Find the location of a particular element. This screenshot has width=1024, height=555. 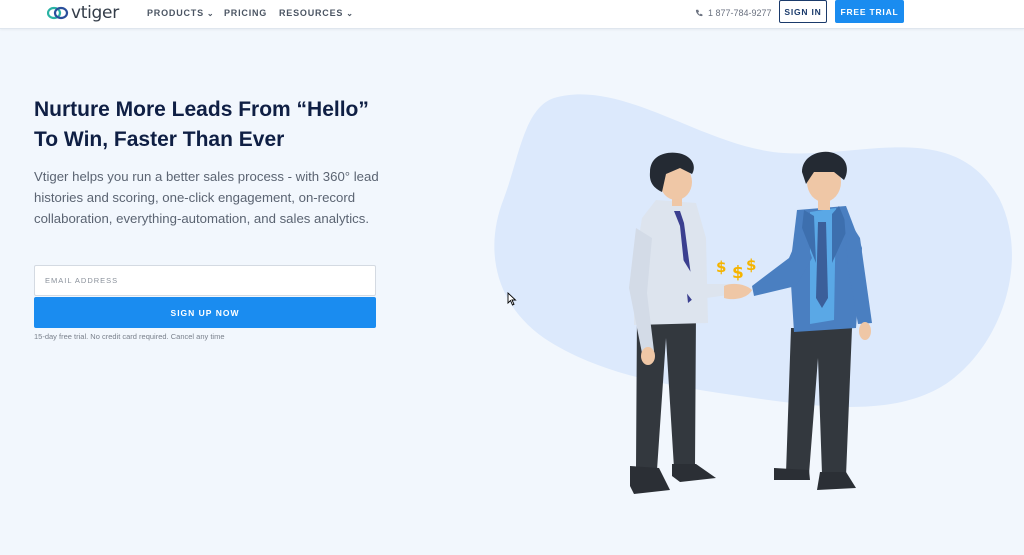

vtiger-logo: vtiger is located at coordinates (83, 13).